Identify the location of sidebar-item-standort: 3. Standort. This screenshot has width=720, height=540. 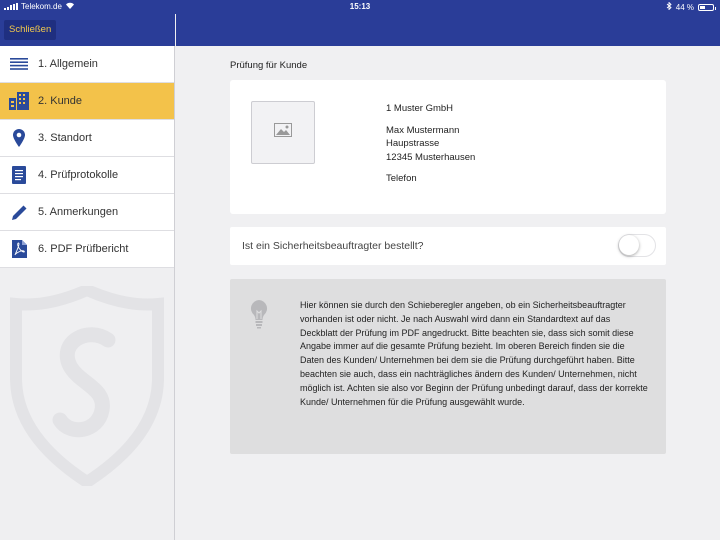
(87, 138).